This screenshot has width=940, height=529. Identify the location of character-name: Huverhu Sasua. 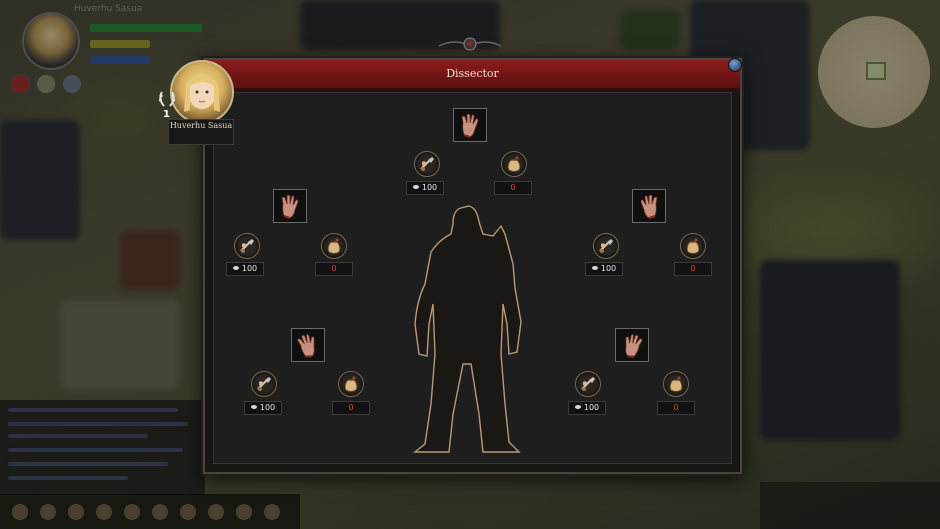
(201, 132).